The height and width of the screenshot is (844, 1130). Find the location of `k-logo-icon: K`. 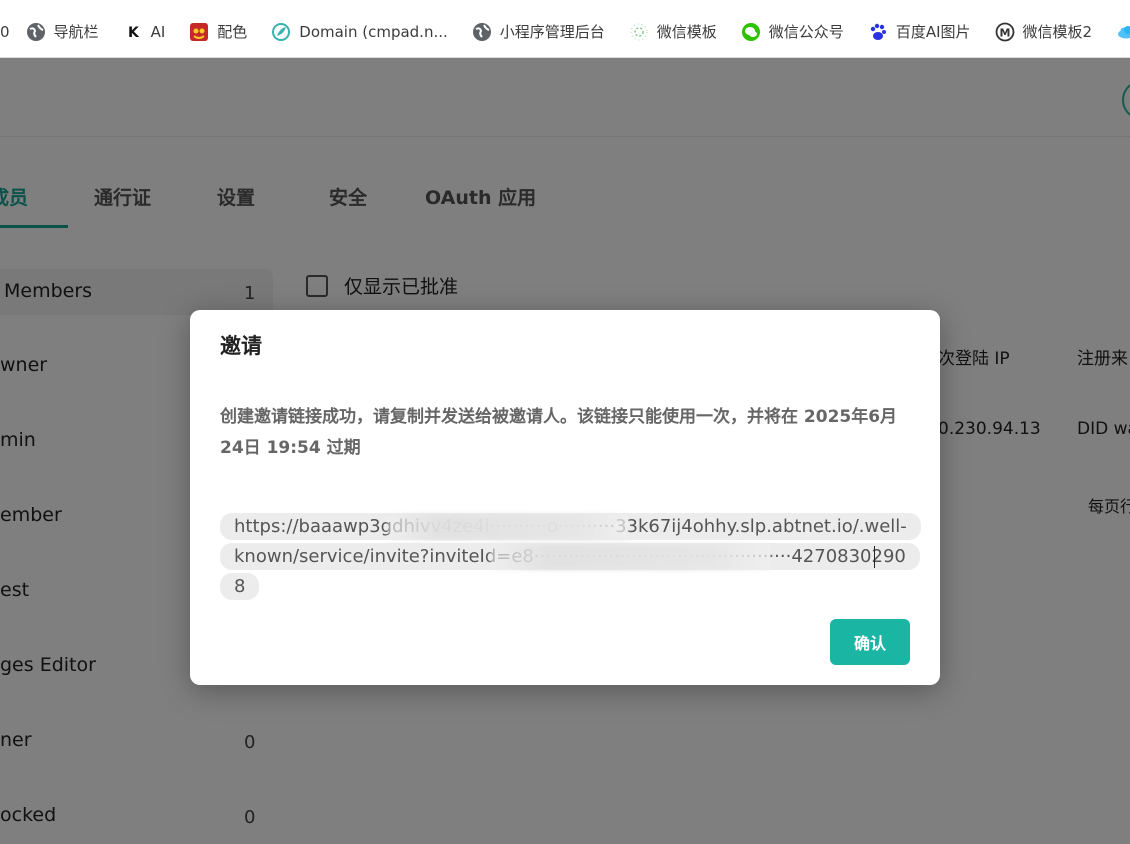

k-logo-icon: K is located at coordinates (133, 32).